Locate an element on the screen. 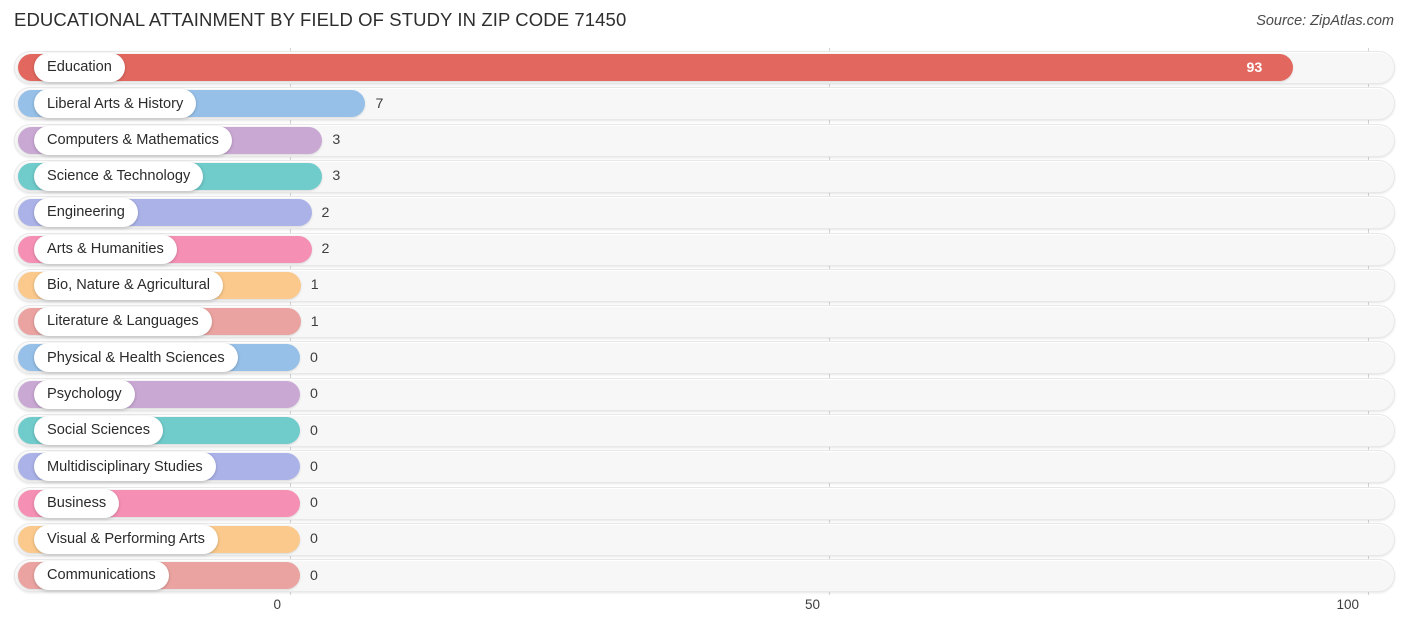 Image resolution: width=1406 pixels, height=631 pixels. category-label-pill: Literature & Languages is located at coordinates (123, 322).